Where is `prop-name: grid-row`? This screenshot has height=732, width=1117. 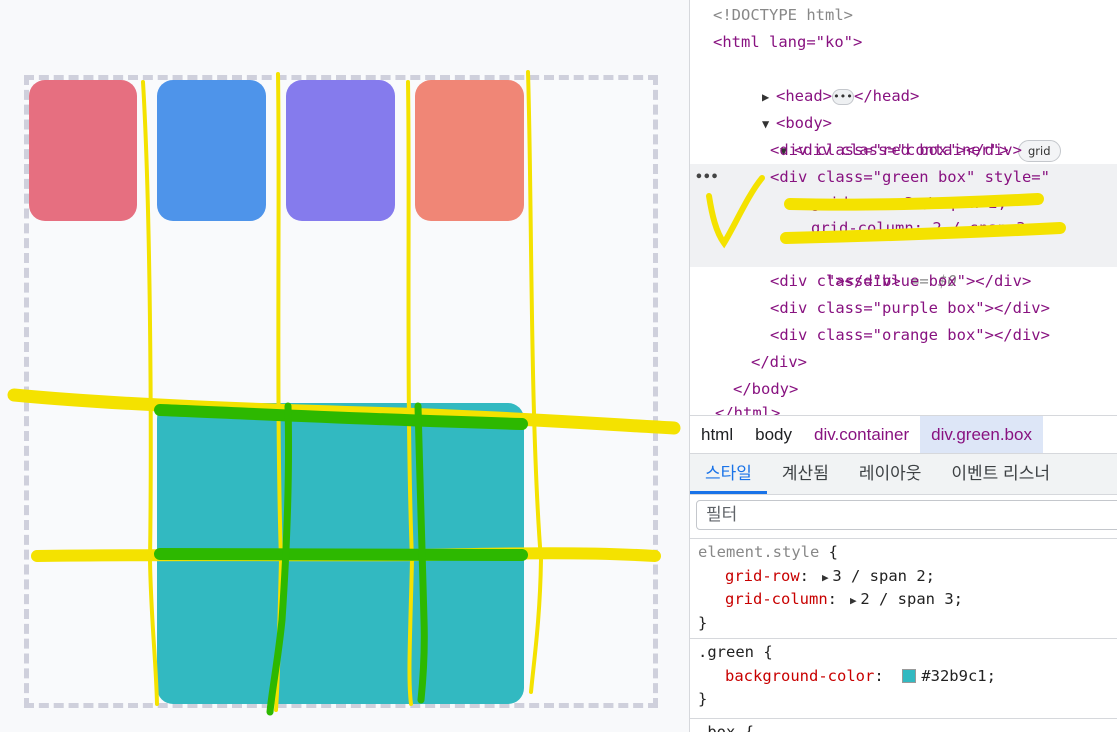
prop-name: grid-row is located at coordinates (762, 575).